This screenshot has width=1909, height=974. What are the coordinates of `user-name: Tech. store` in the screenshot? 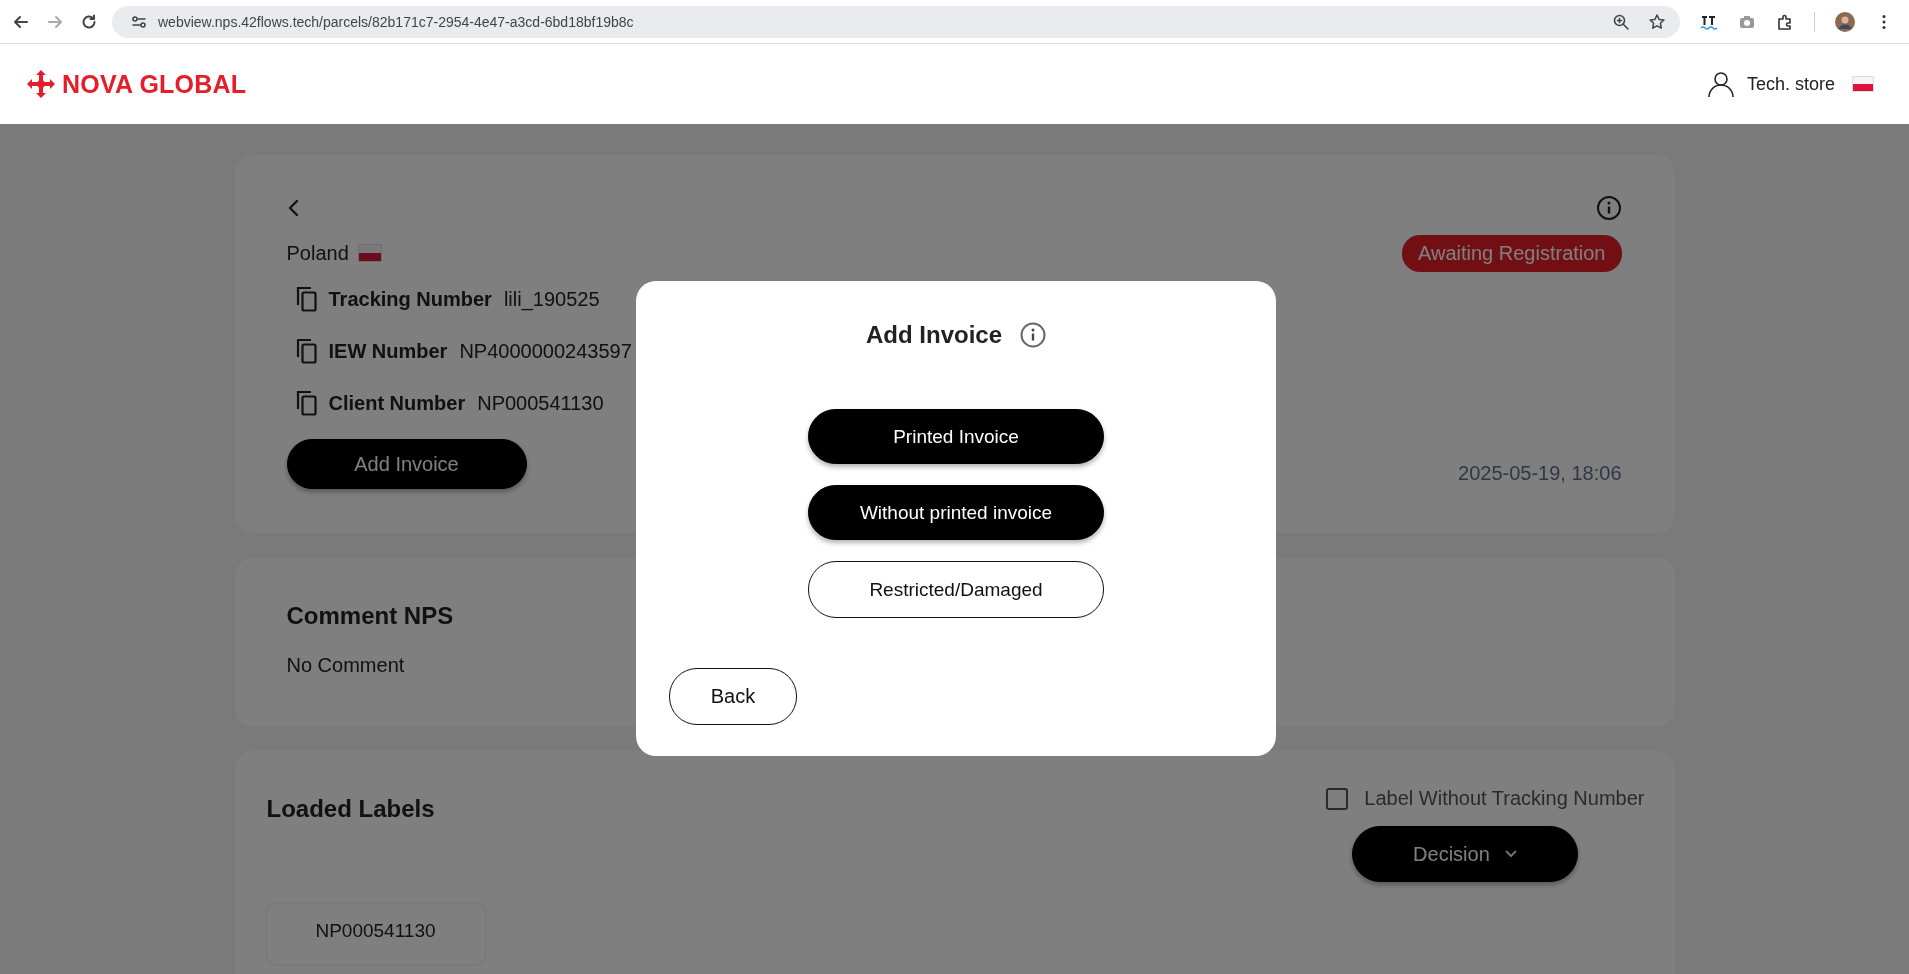 It's located at (1790, 84).